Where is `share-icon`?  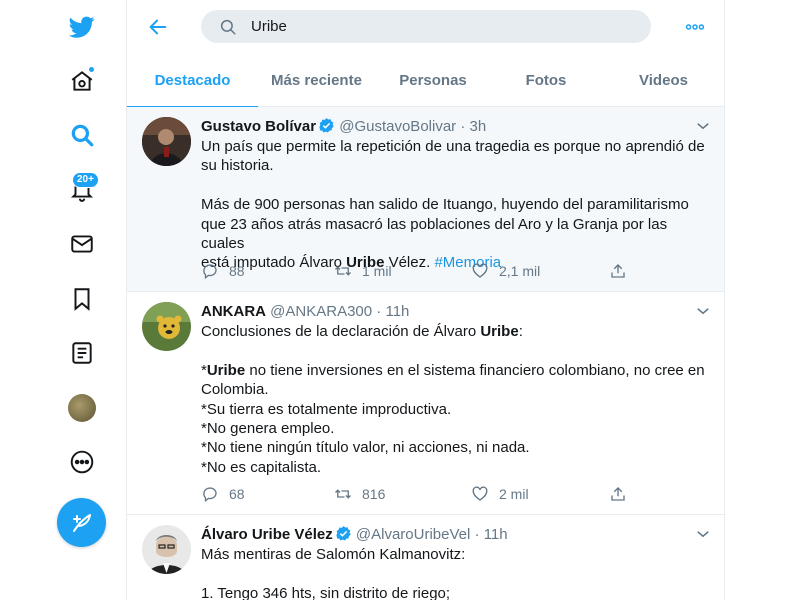 share-icon is located at coordinates (618, 494).